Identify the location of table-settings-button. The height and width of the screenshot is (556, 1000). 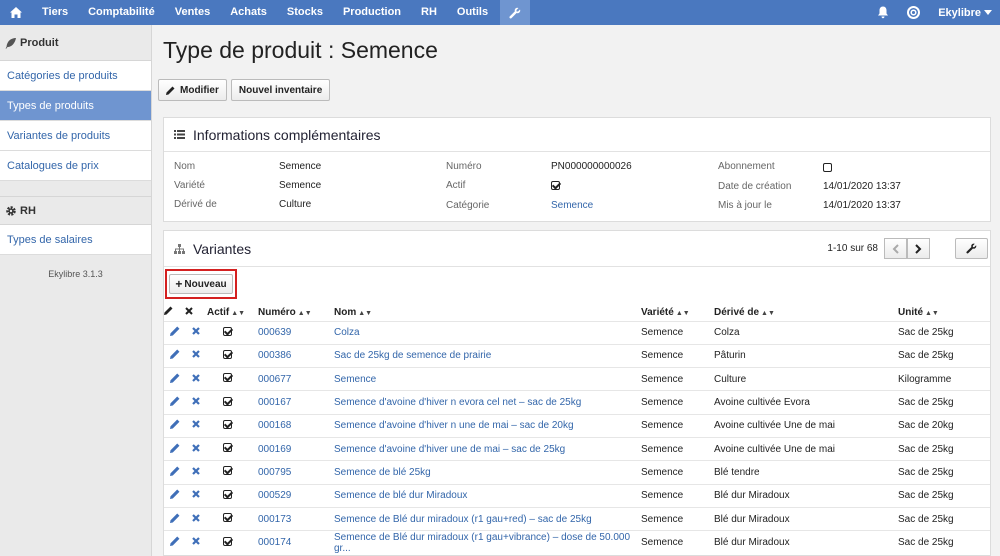
(971, 248).